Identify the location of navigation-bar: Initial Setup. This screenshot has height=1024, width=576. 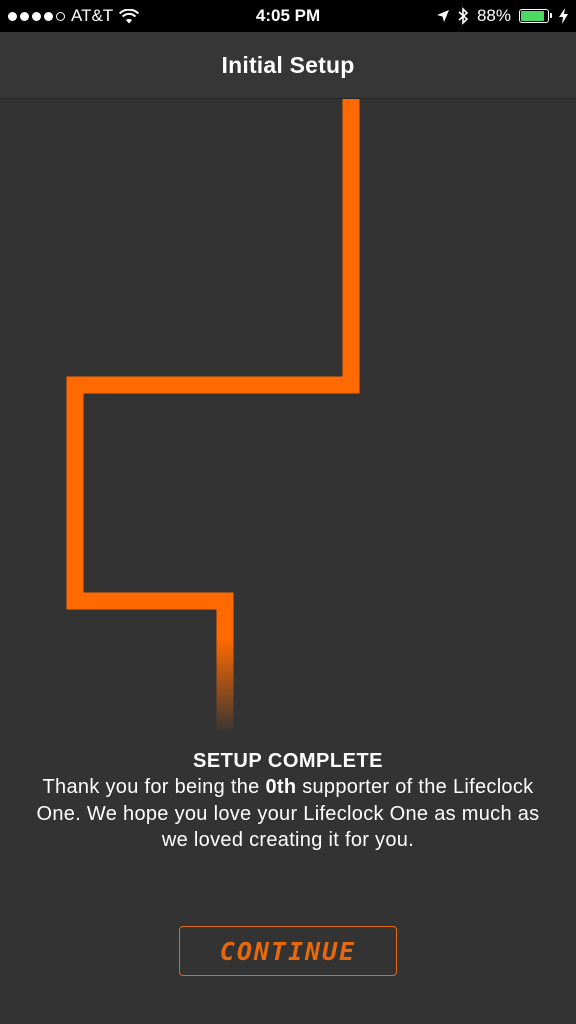
(288, 65).